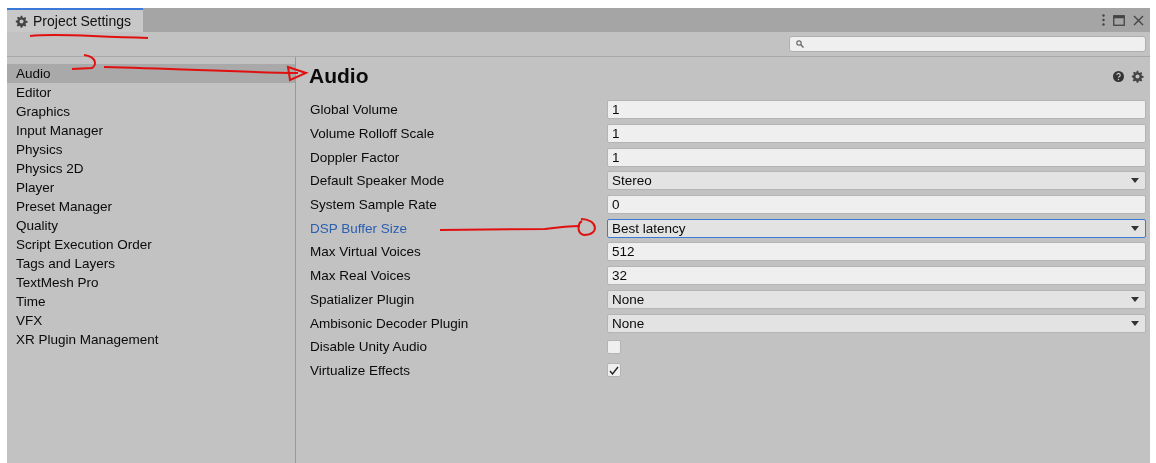 This screenshot has height=463, width=1156. Describe the element at coordinates (151, 339) in the screenshot. I see `sidebar-item: XR Plugin Management` at that location.